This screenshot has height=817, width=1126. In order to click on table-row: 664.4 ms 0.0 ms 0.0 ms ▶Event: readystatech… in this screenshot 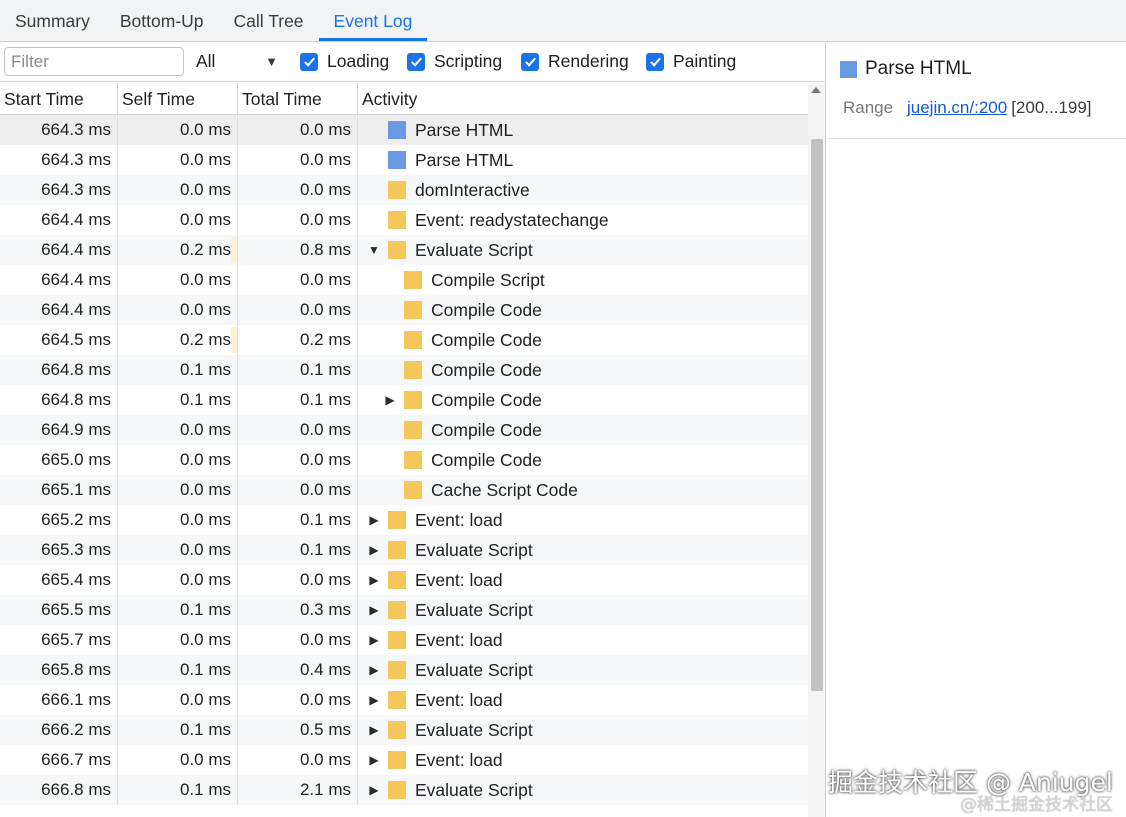, I will do `click(404, 220)`.